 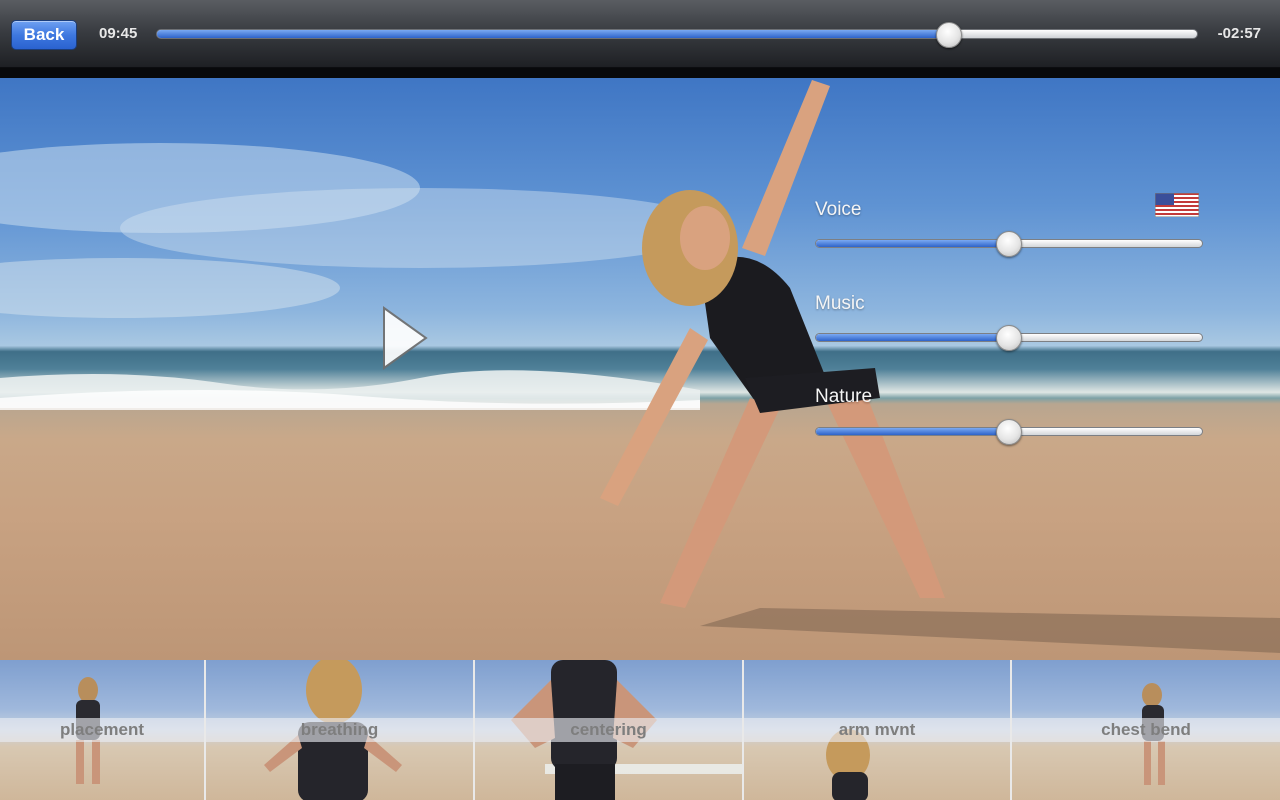 I want to click on chapter-label: chest bend, so click(x=1146, y=730).